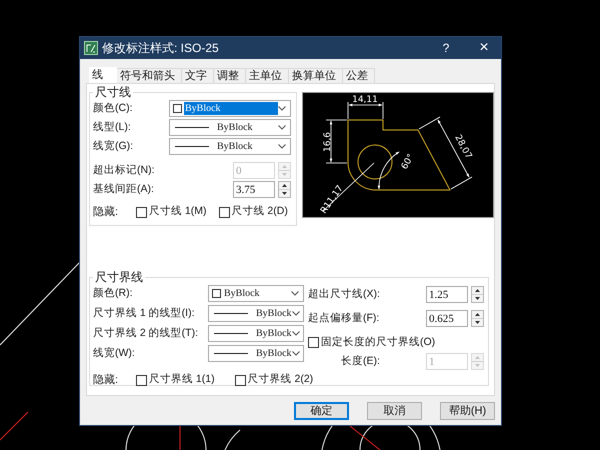 The width and height of the screenshot is (600, 450). What do you see at coordinates (274, 380) in the screenshot?
I see `checkbox: 尺寸界线 2(2)` at bounding box center [274, 380].